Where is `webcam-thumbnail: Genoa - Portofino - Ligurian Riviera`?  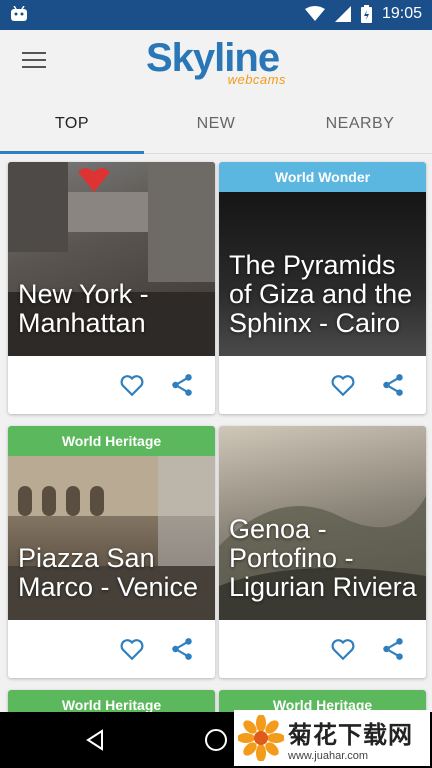 webcam-thumbnail: Genoa - Portofino - Ligurian Riviera is located at coordinates (322, 523).